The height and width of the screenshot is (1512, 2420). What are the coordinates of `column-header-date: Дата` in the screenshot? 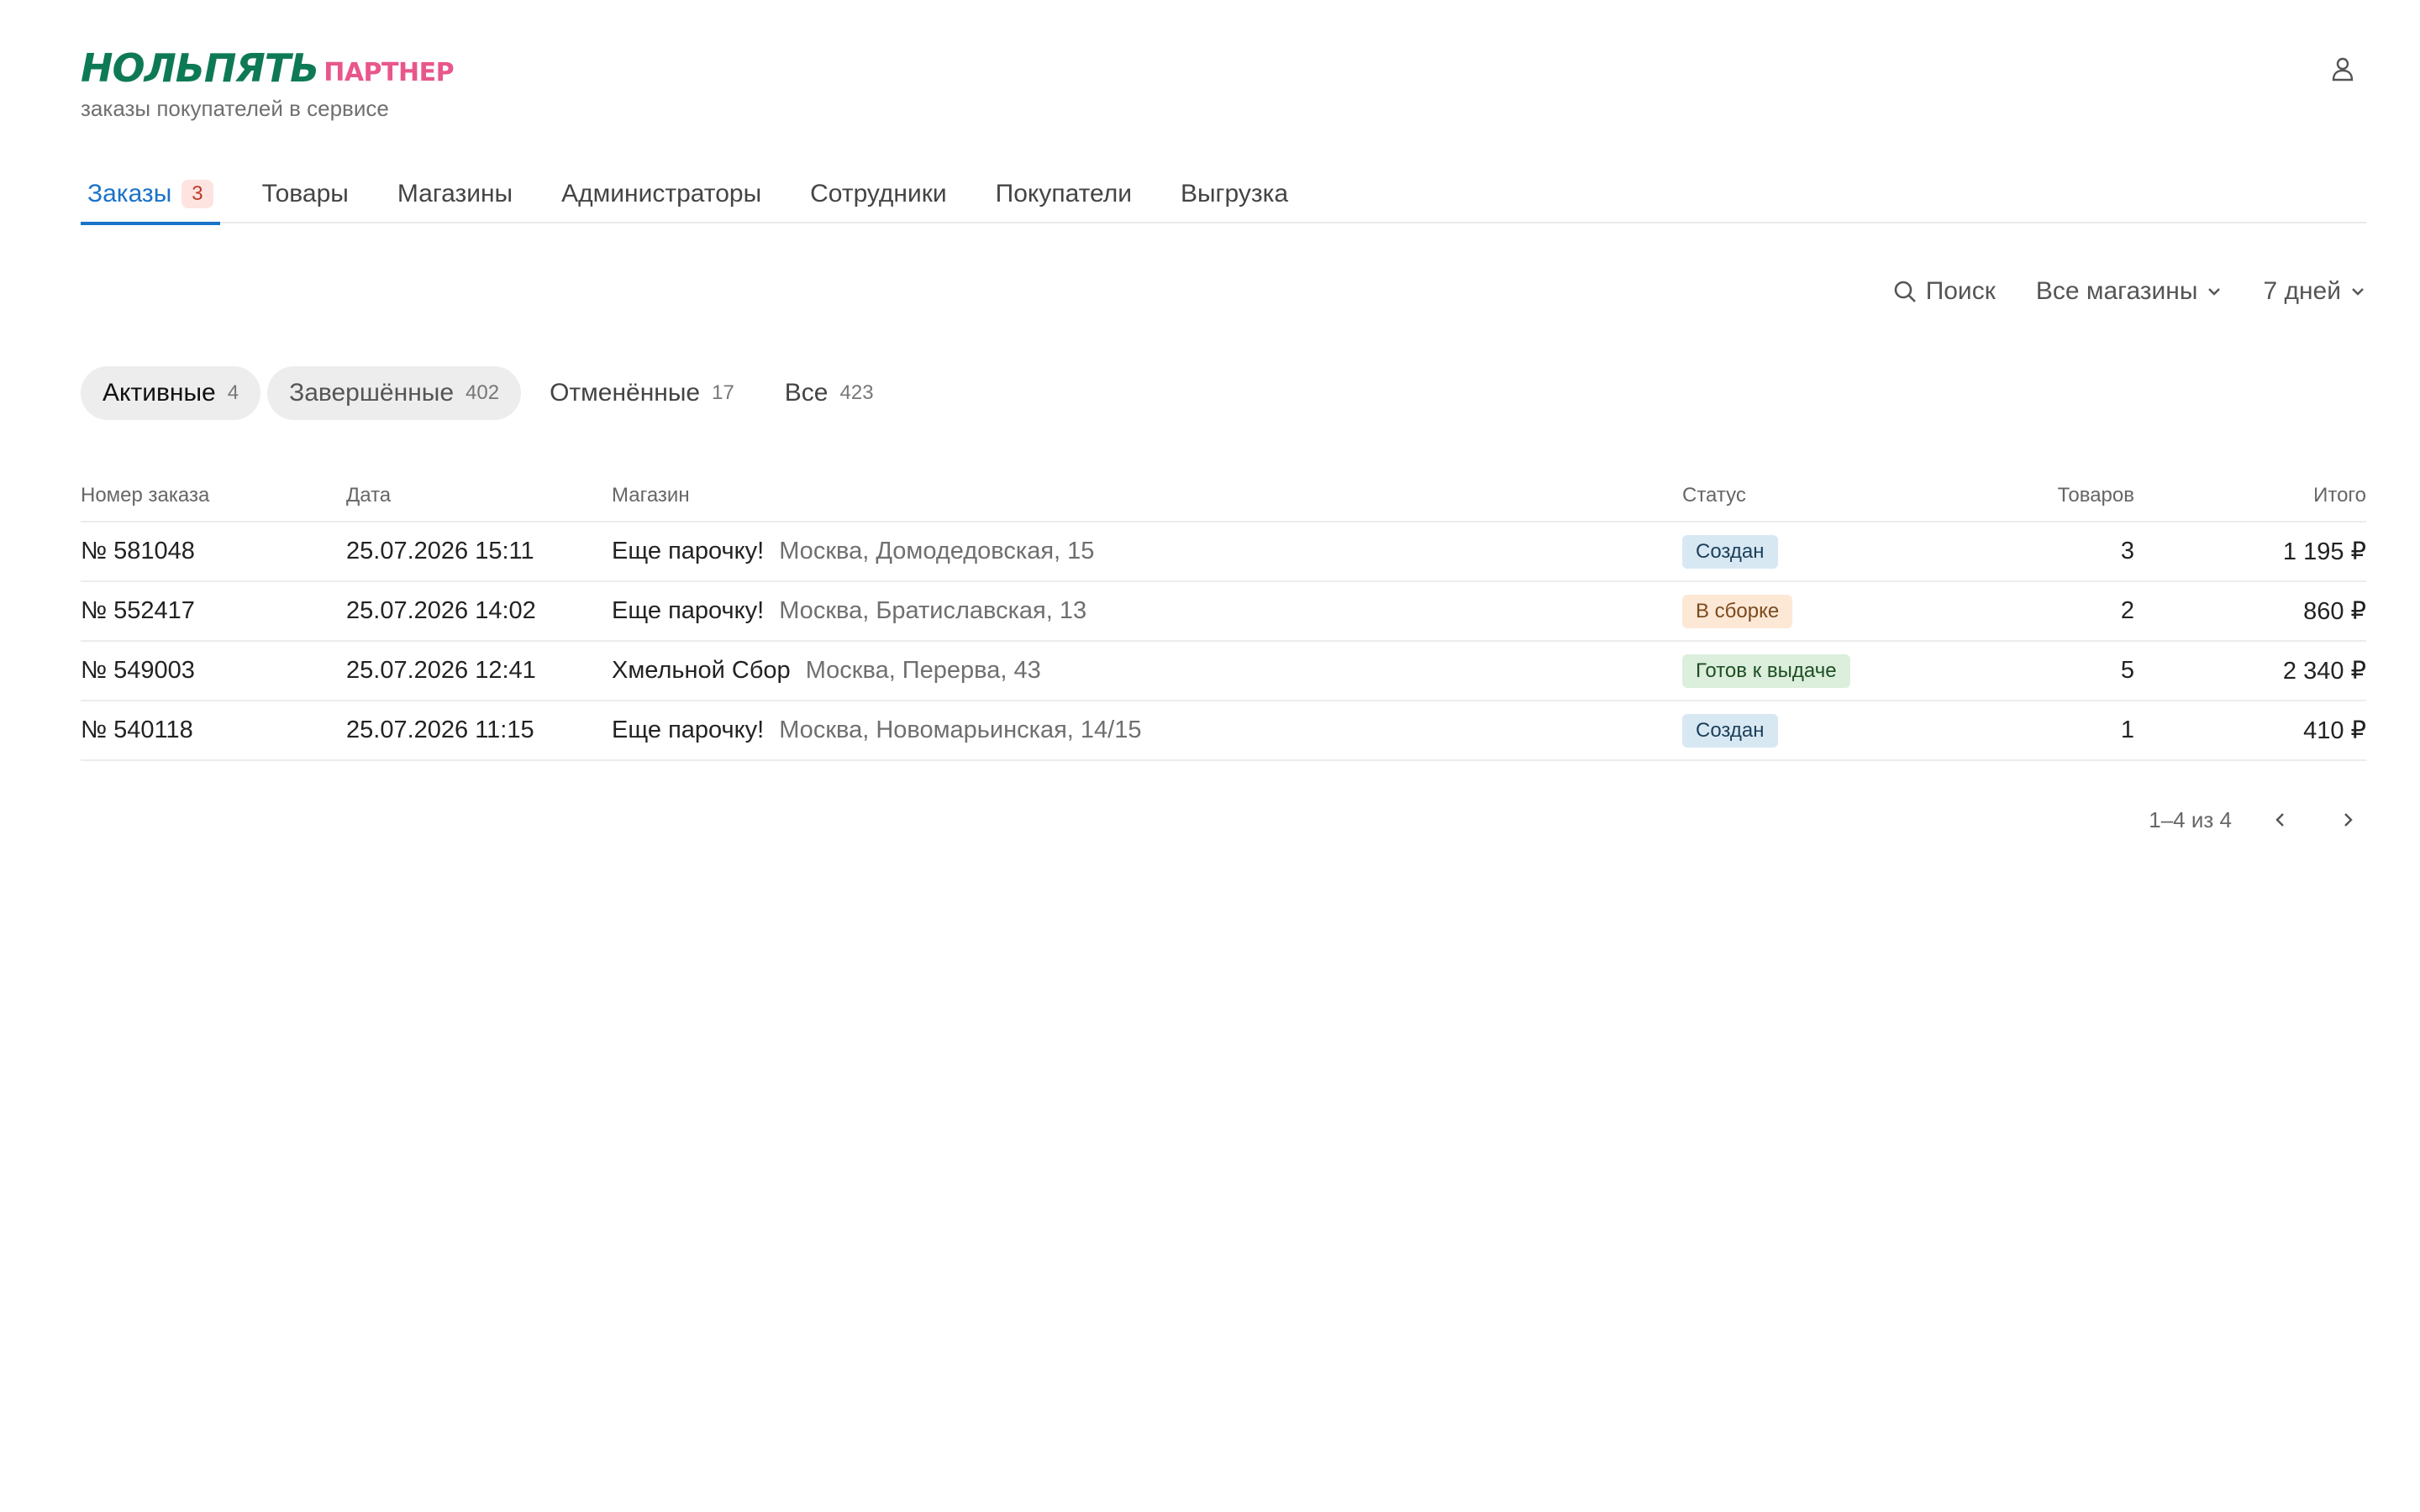 It's located at (479, 495).